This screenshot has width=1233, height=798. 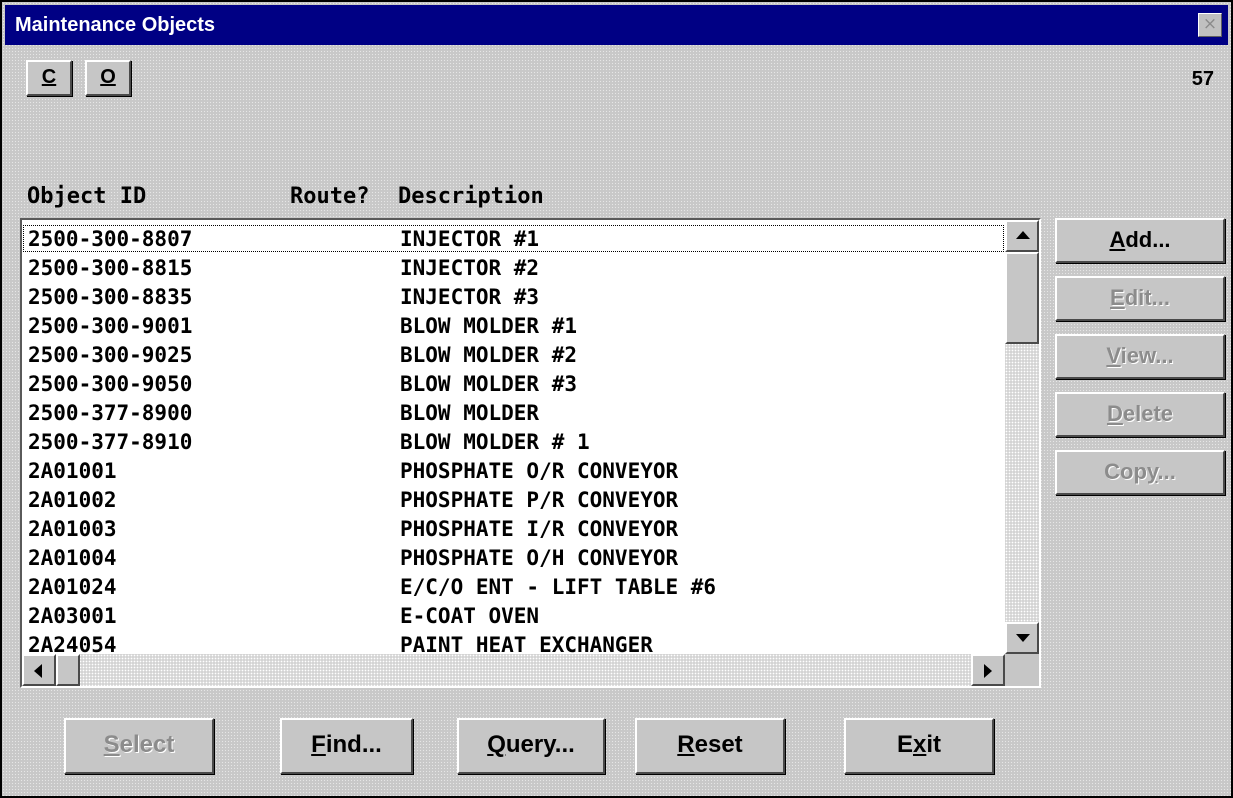 I want to click on vertical-scrollbar, so click(x=1022, y=437).